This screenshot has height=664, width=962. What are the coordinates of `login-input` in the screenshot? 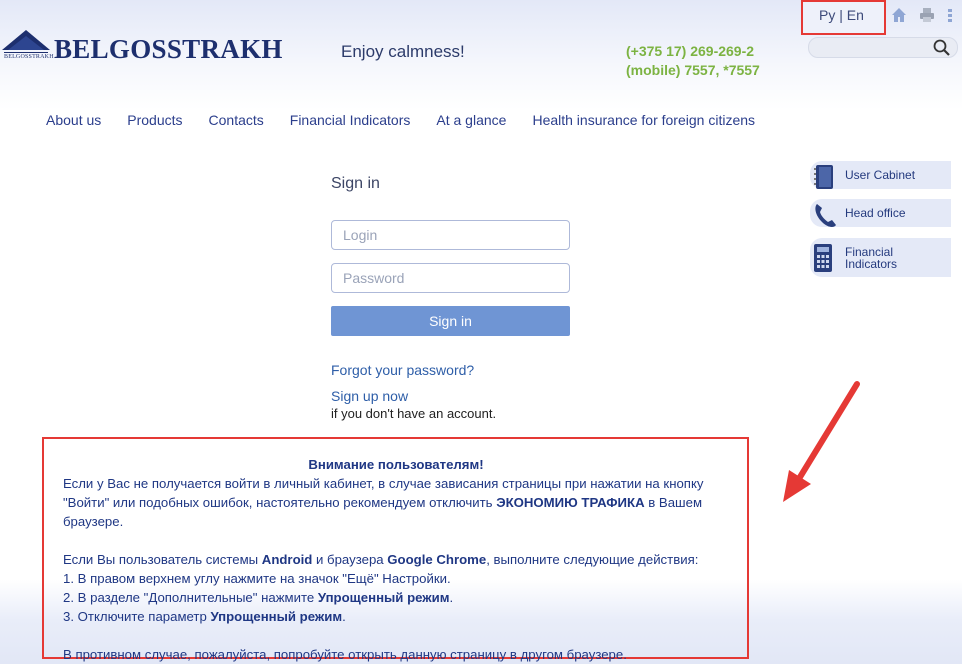 It's located at (450, 235).